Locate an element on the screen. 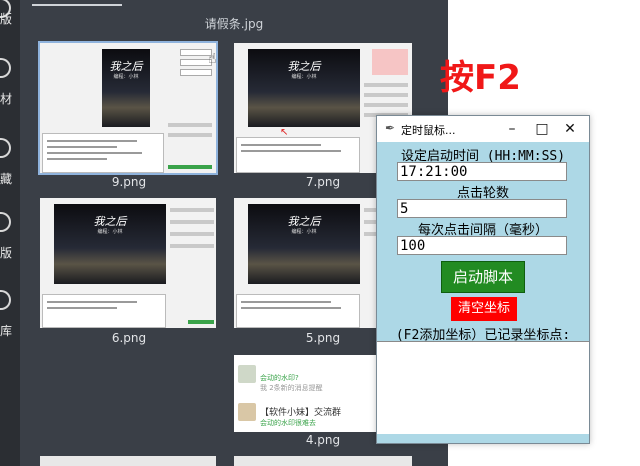 Image resolution: width=640 pixels, height=466 pixels. chat-notice: 我 2条新的消息提醒 is located at coordinates (291, 388).